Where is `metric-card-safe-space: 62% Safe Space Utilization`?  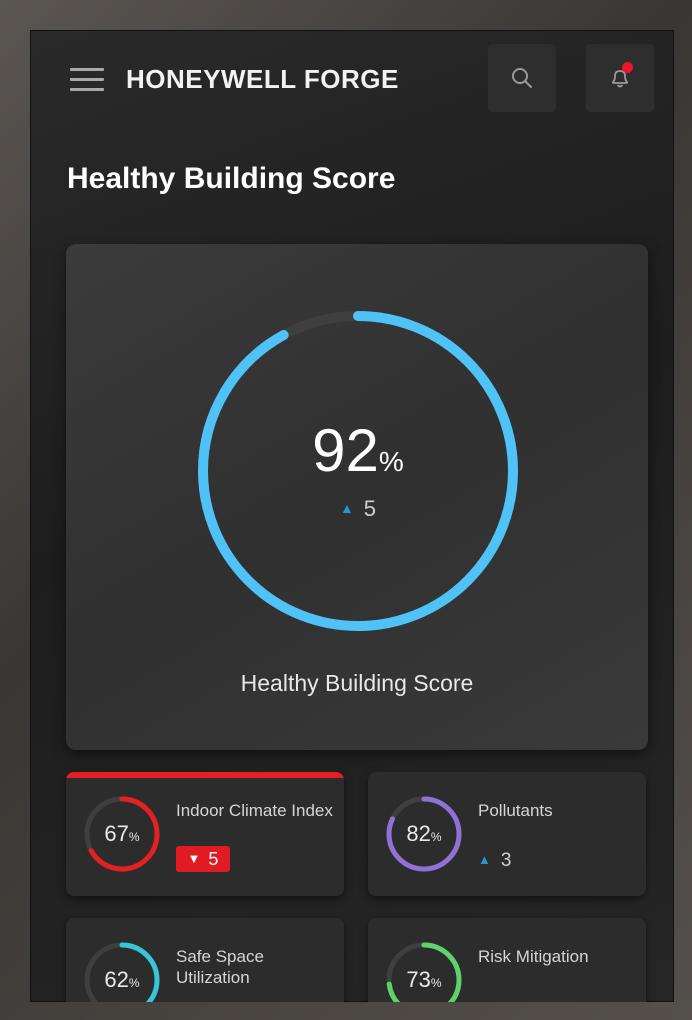 metric-card-safe-space: 62% Safe Space Utilization is located at coordinates (205, 960).